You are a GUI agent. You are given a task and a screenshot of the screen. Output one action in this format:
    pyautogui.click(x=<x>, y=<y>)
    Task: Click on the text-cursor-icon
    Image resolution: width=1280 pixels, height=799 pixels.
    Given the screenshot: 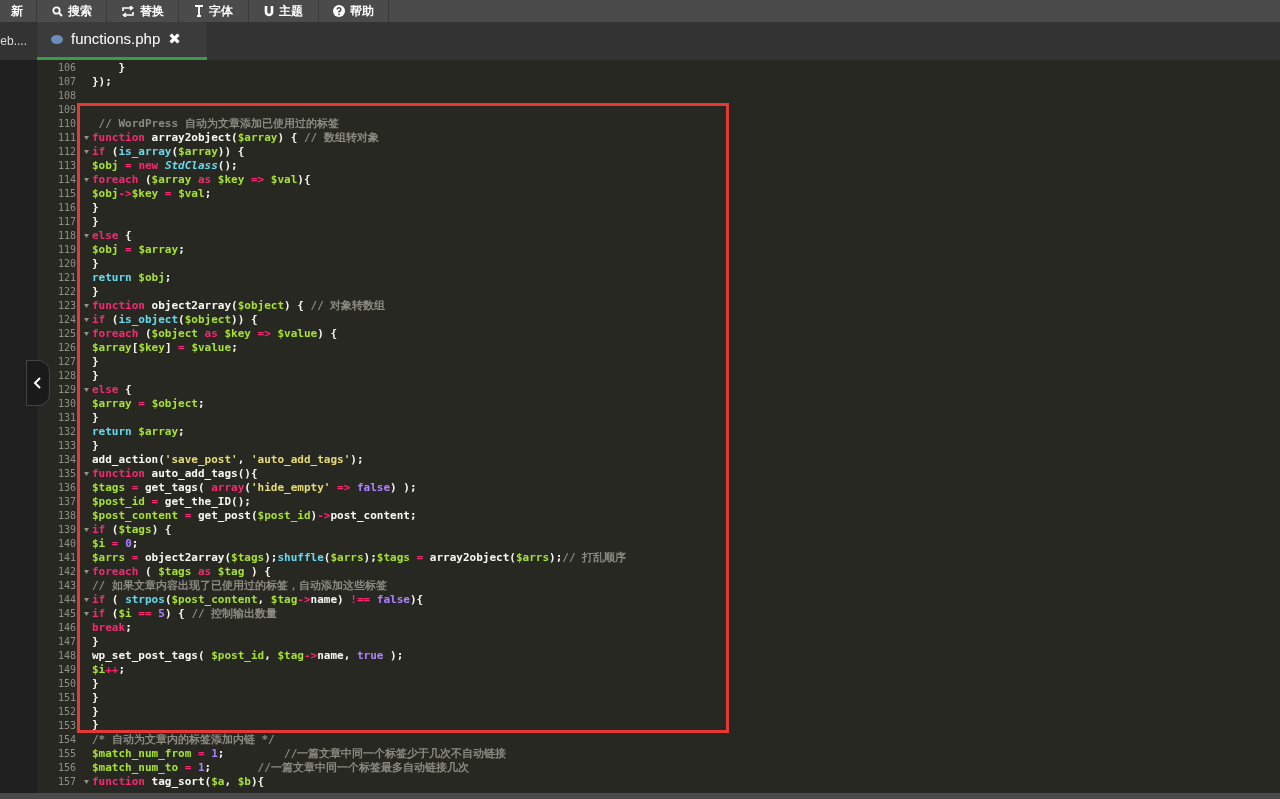 What is the action you would take?
    pyautogui.click(x=199, y=11)
    